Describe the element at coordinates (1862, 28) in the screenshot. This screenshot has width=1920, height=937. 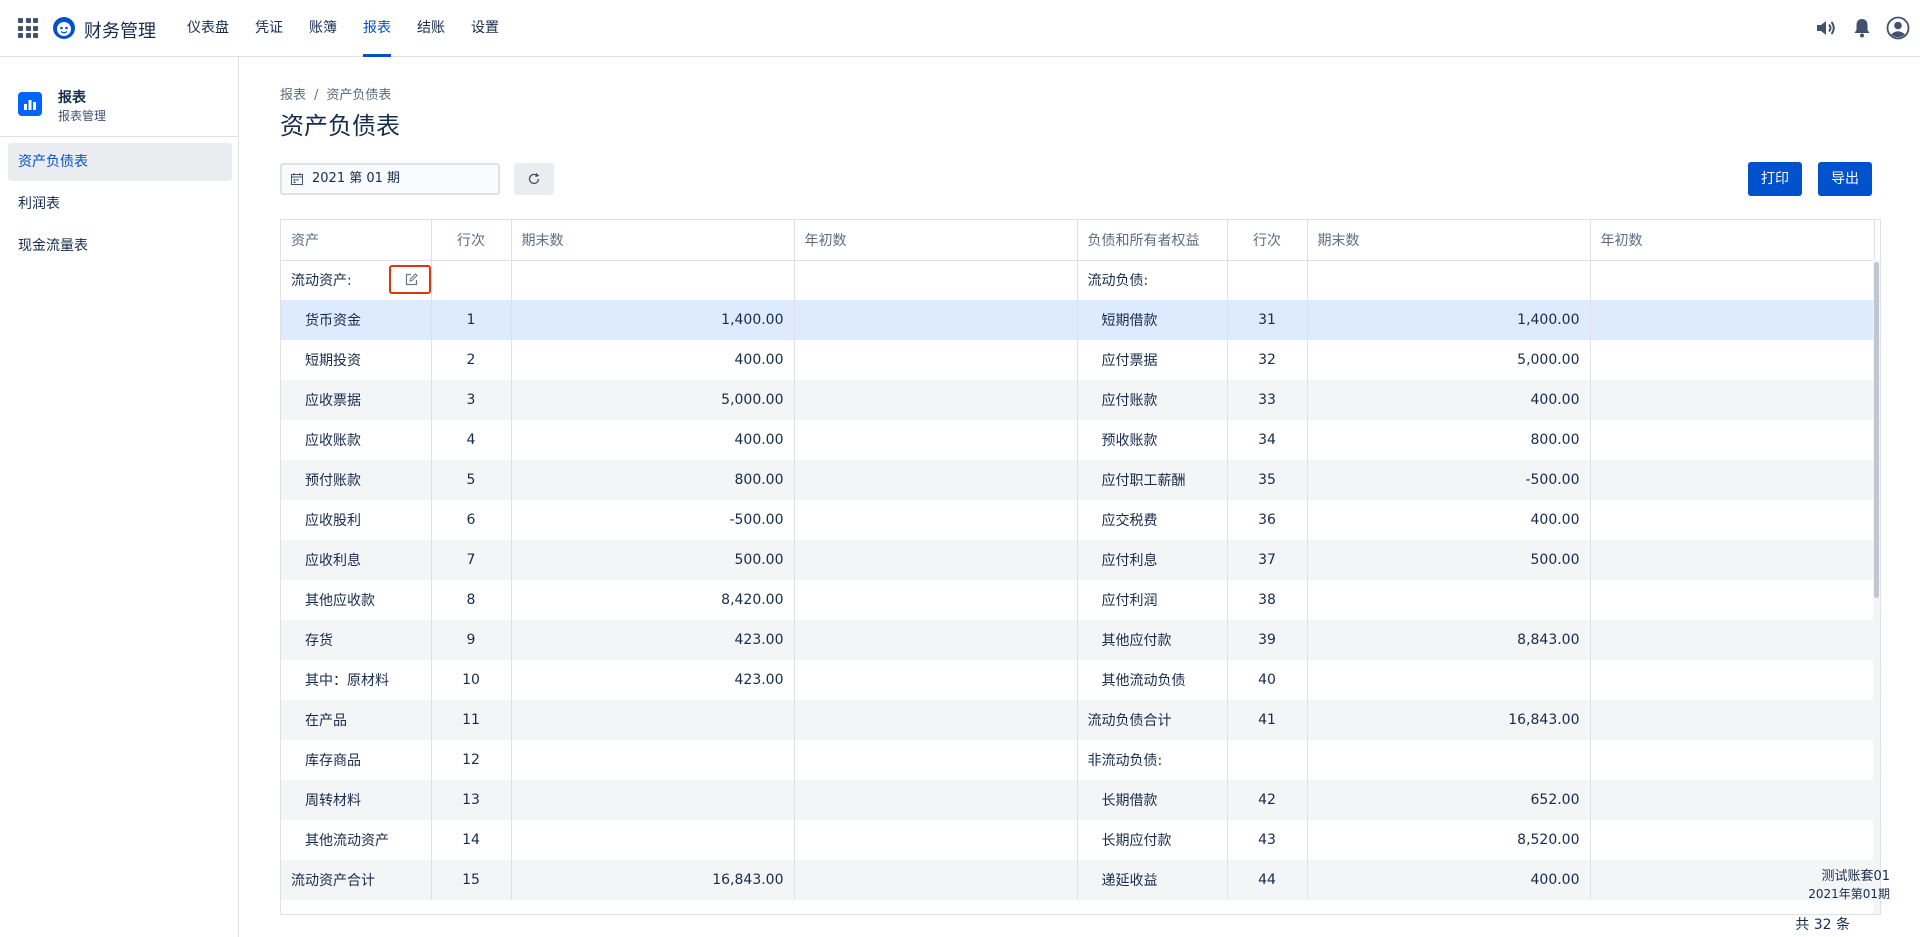
I see `bell-icon` at that location.